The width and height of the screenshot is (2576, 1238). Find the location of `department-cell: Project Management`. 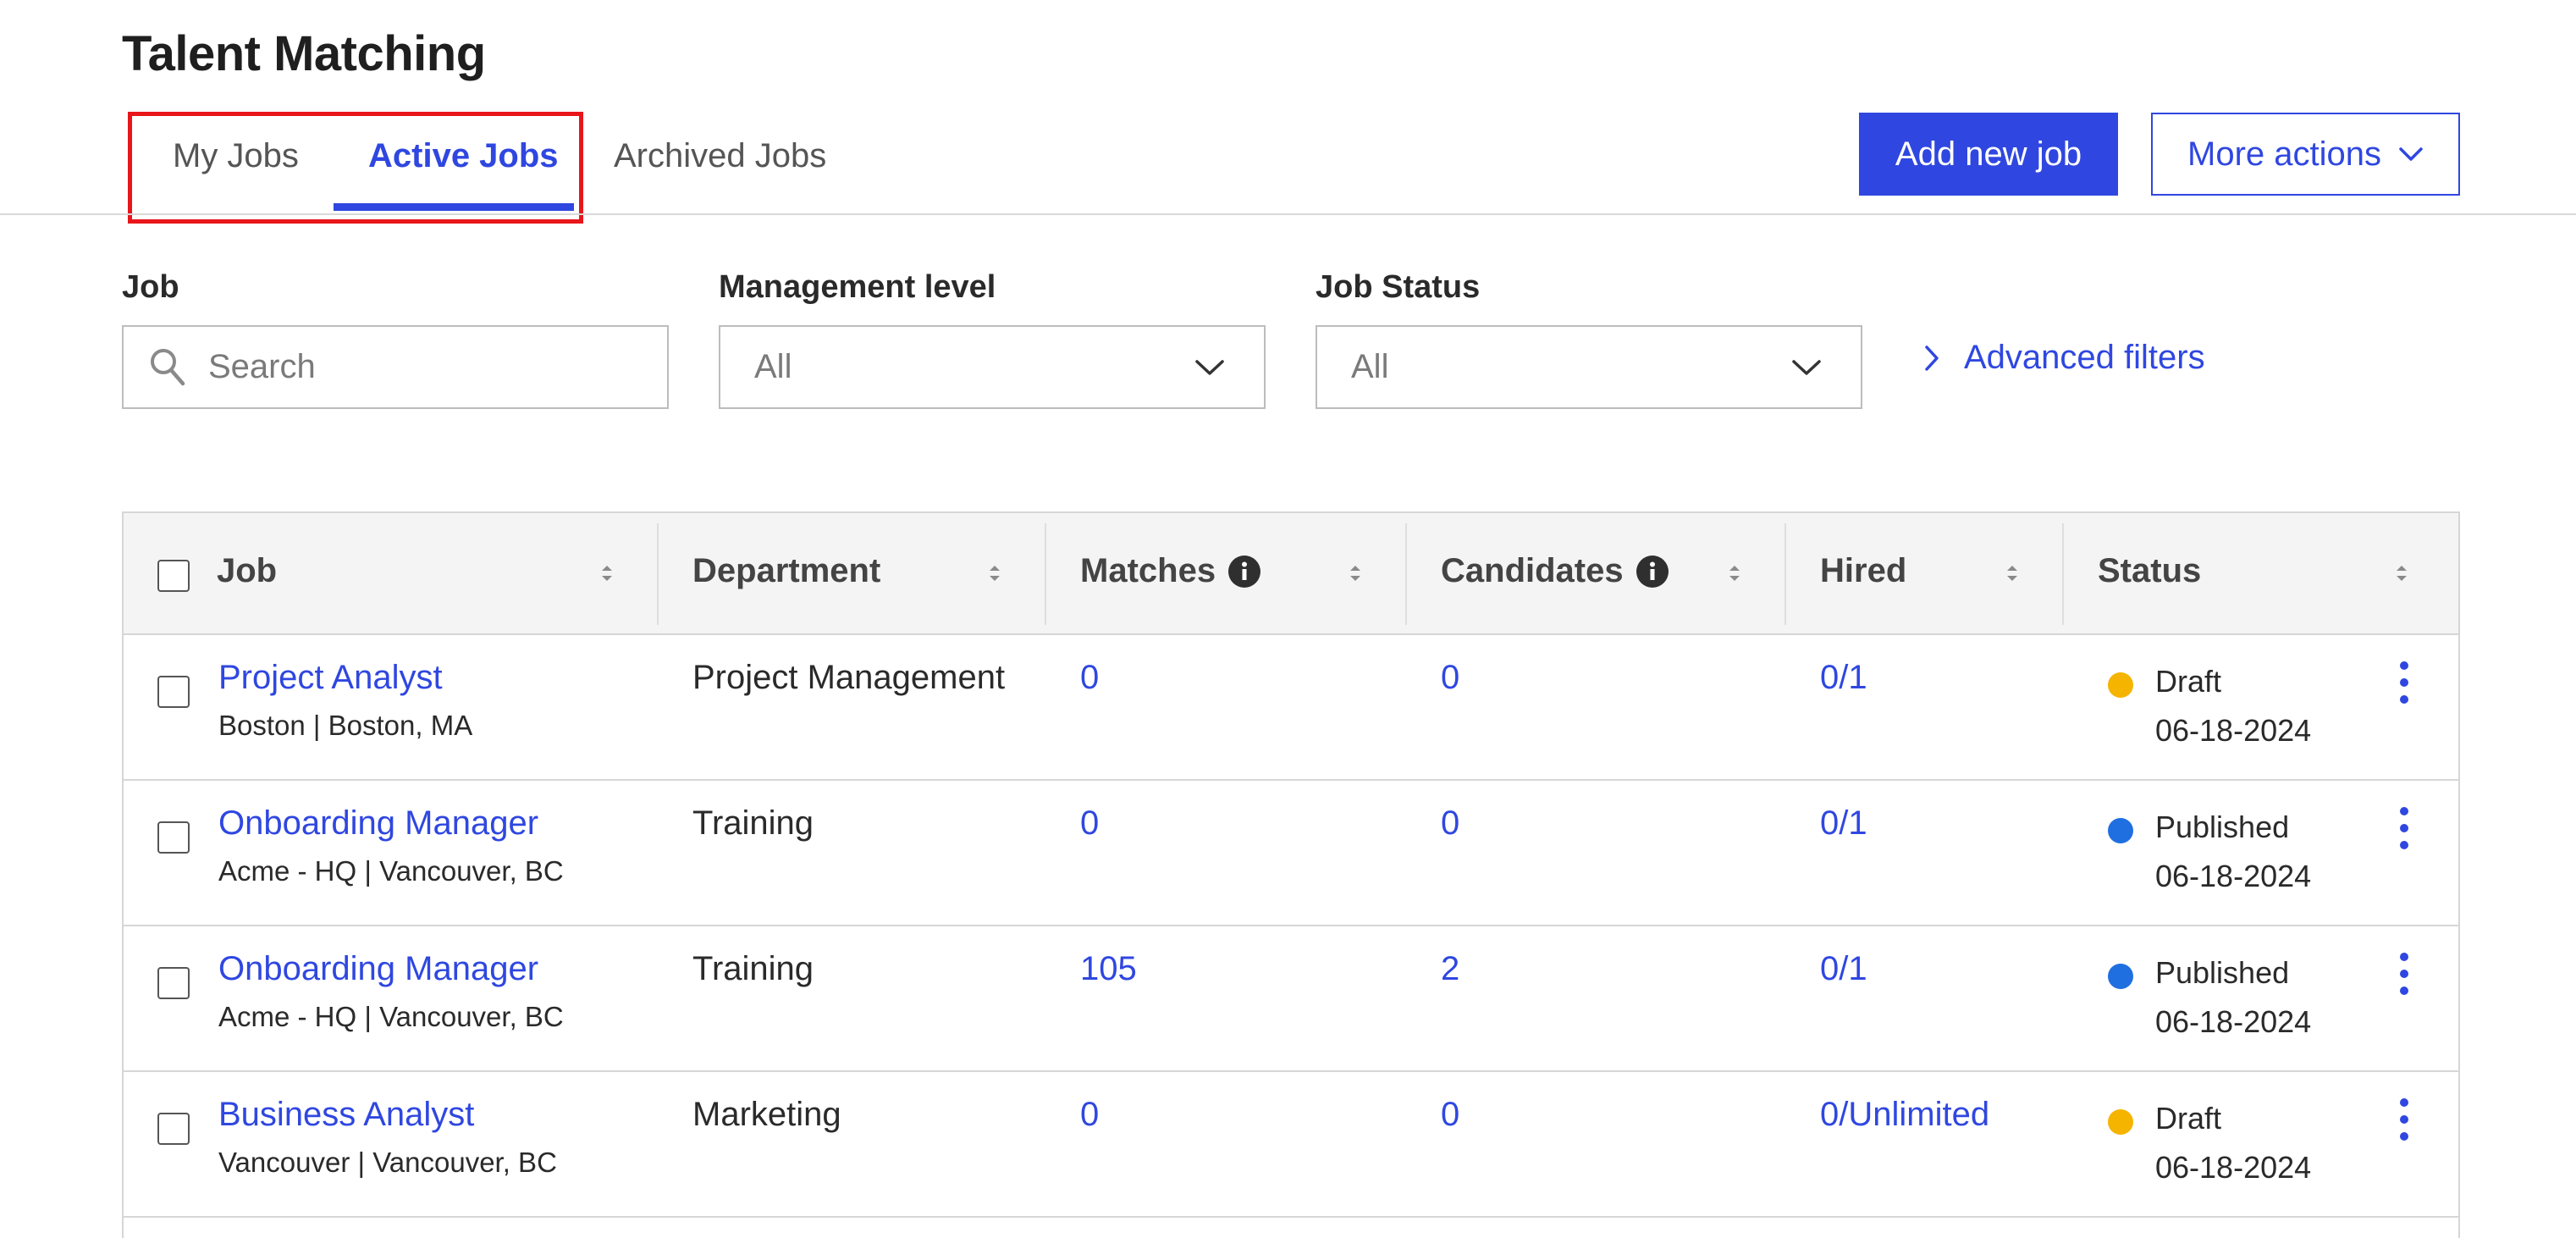

department-cell: Project Management is located at coordinates (849, 677).